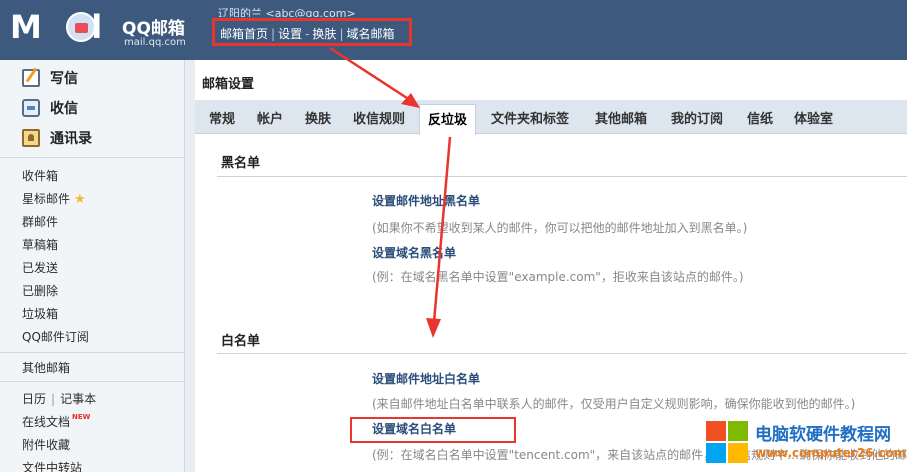 Image resolution: width=907 pixels, height=472 pixels. I want to click on contacts-icon, so click(31, 138).